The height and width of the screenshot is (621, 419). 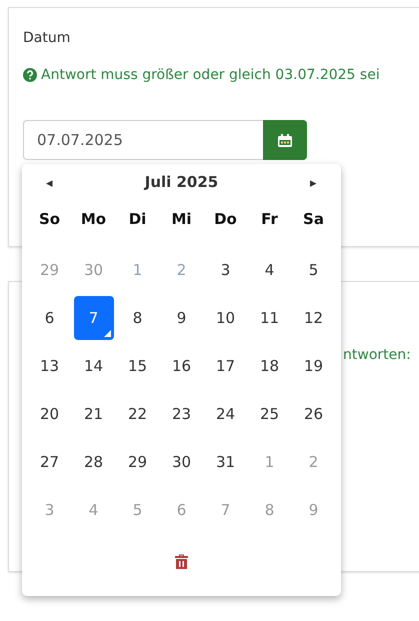 What do you see at coordinates (138, 414) in the screenshot?
I see `day-cell: 22` at bounding box center [138, 414].